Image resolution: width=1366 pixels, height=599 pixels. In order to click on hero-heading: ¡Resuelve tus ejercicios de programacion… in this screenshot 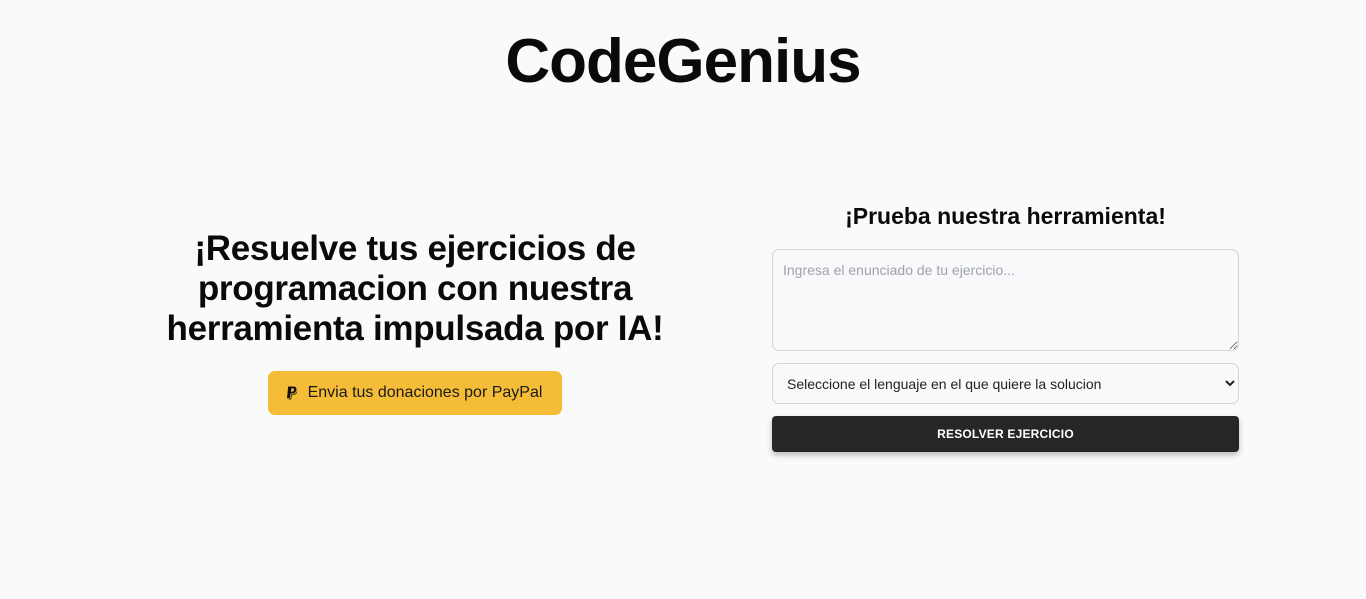, I will do `click(415, 288)`.